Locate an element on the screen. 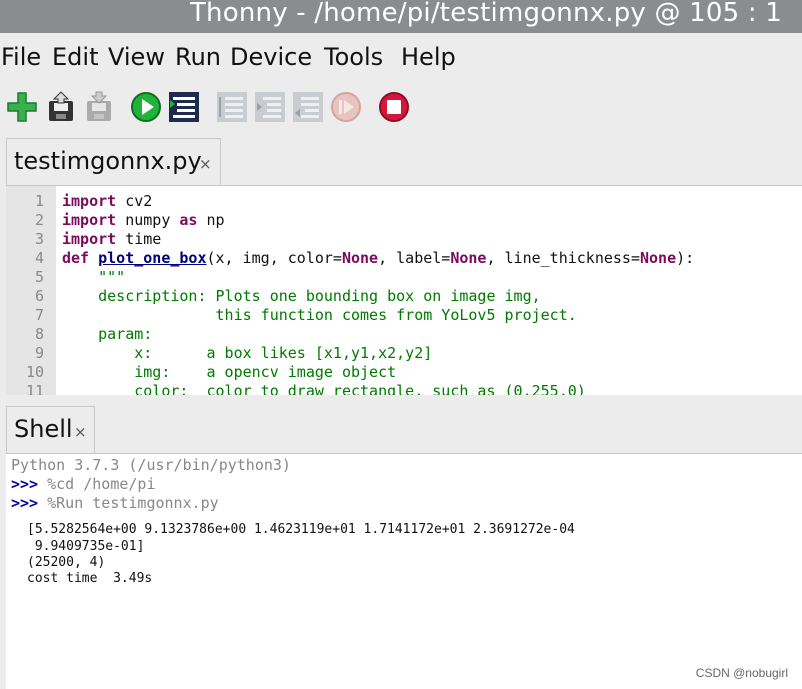  line-number: 1 is located at coordinates (39, 201).